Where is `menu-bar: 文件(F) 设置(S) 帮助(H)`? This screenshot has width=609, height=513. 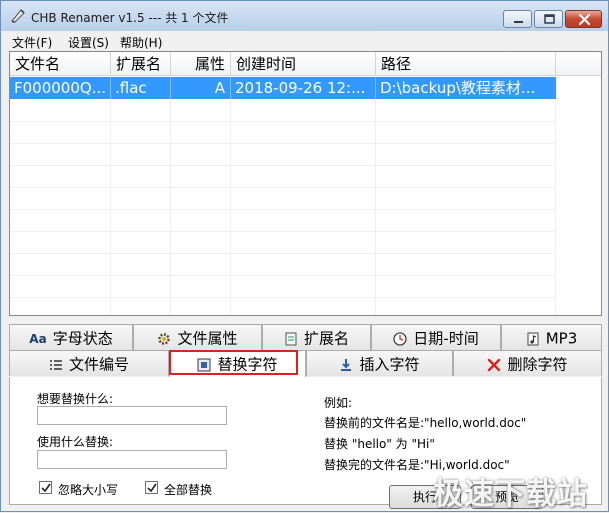 menu-bar: 文件(F) 设置(S) 帮助(H) is located at coordinates (304, 41).